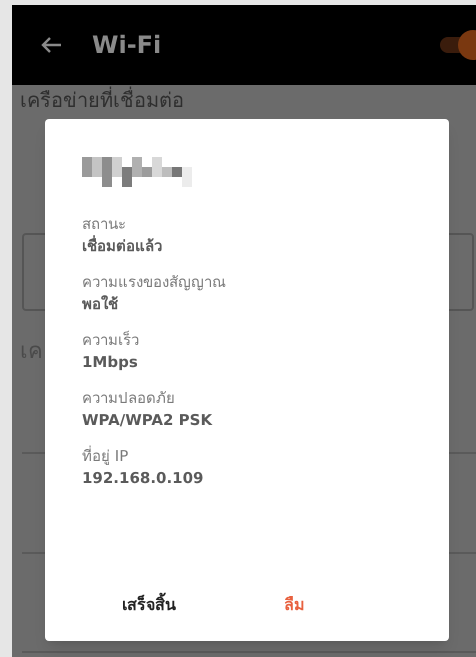  Describe the element at coordinates (122, 246) in the screenshot. I see `field-value: เชื่อมต่อแล้ว` at that location.